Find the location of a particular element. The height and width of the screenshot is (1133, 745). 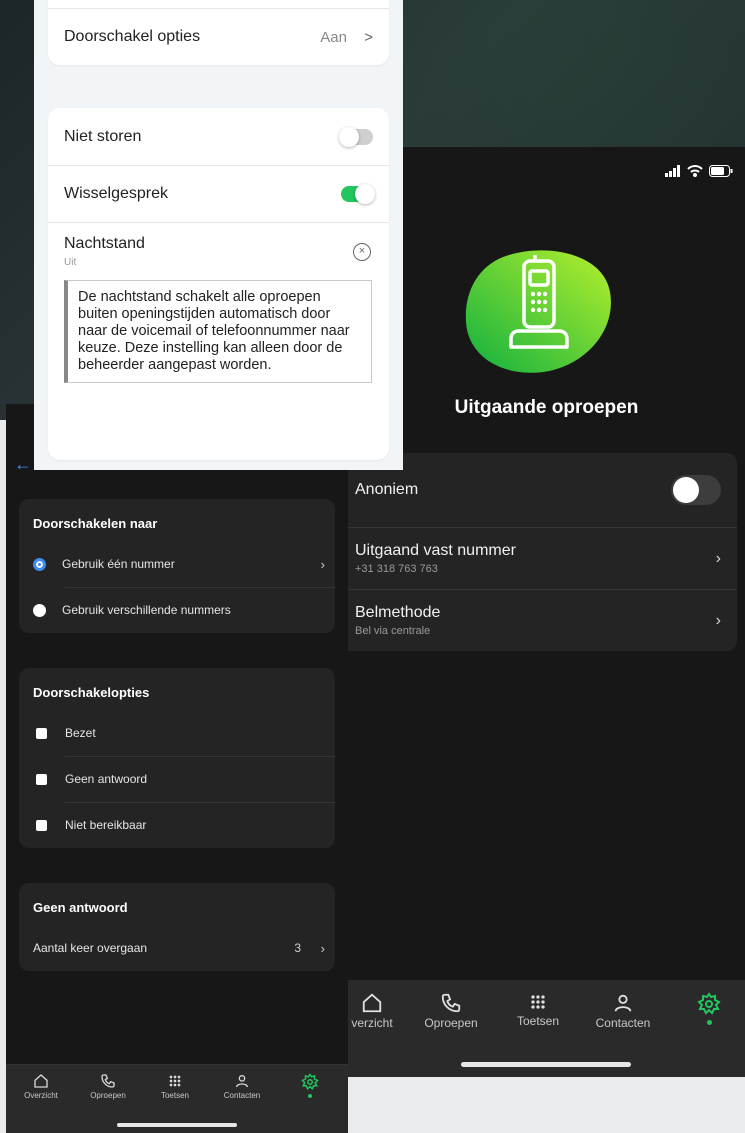

call-waiting-toggle is located at coordinates (358, 194).